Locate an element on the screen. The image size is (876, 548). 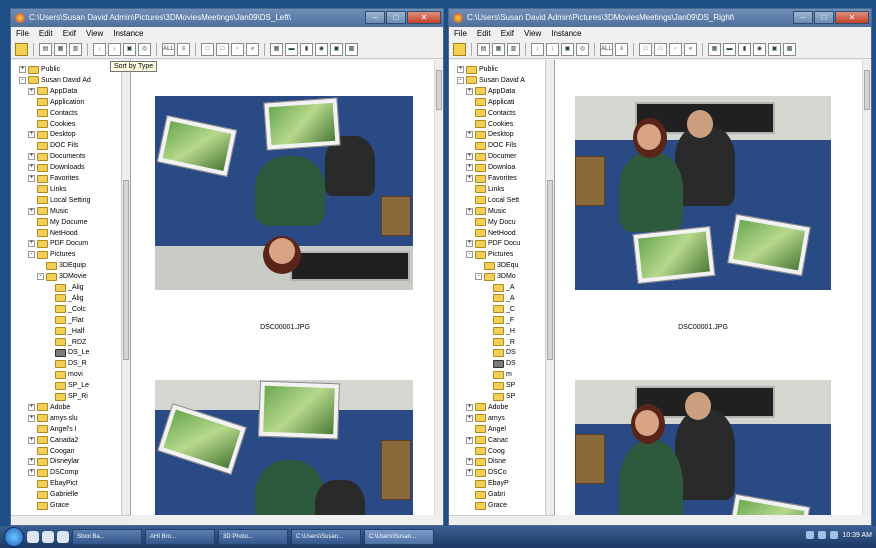
tree-folder-item: DS_Le is located at coordinates (67, 352).